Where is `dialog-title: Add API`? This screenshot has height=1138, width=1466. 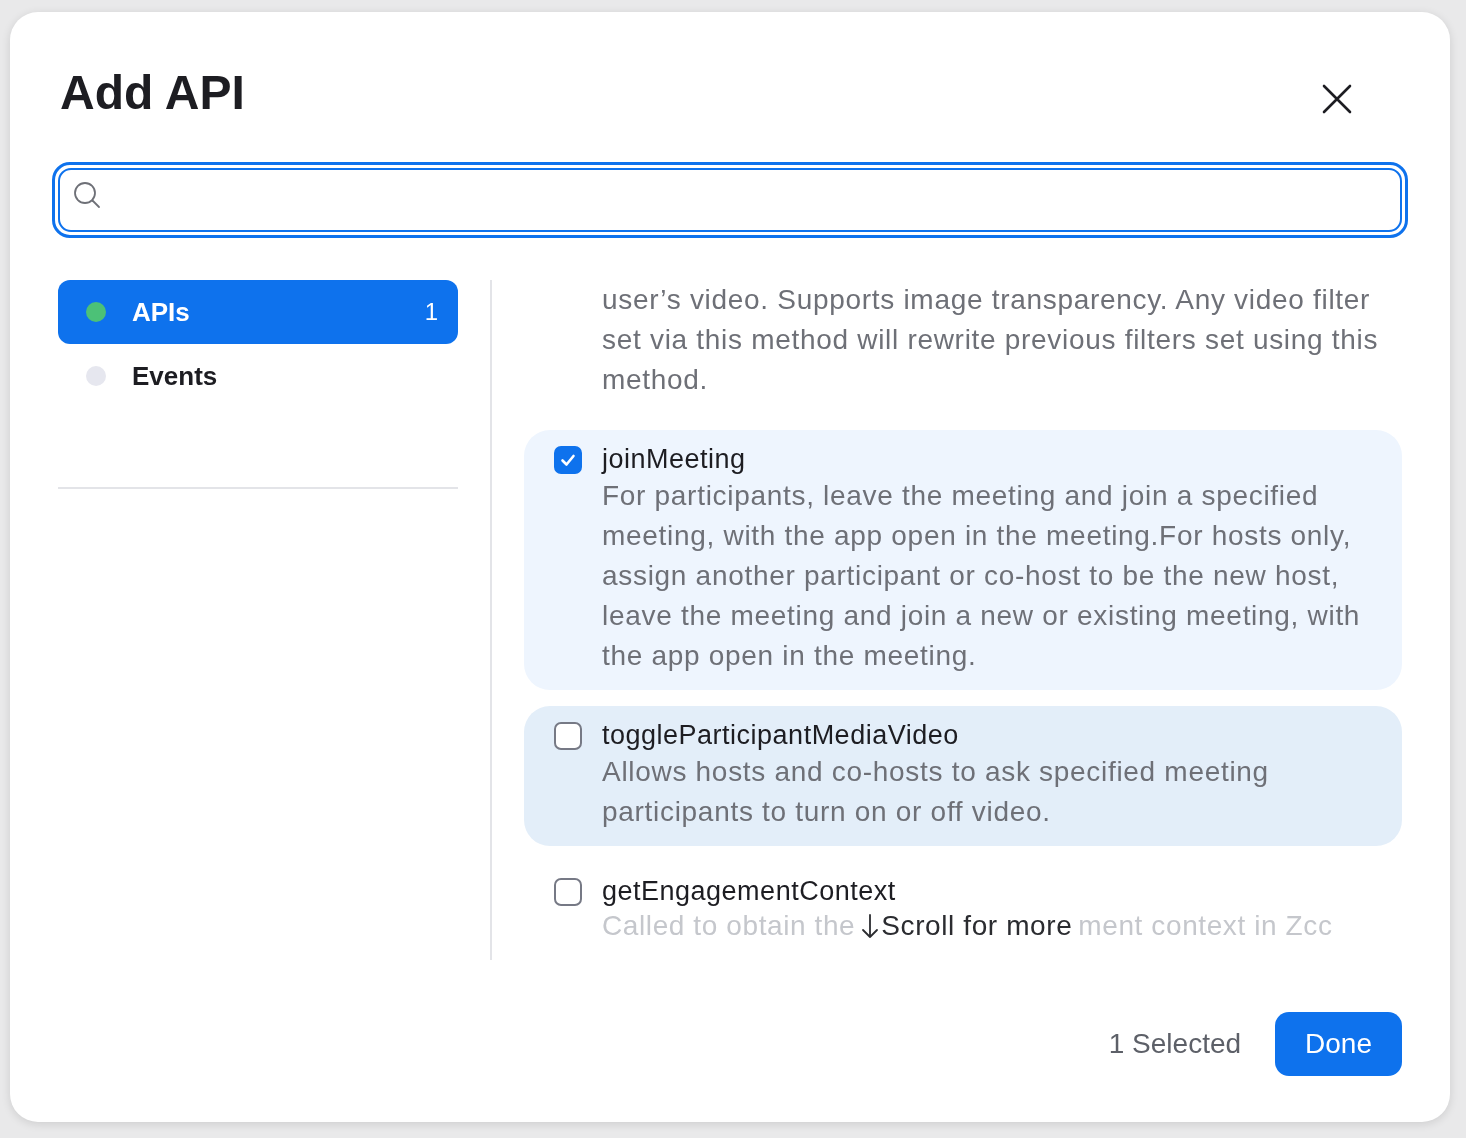
dialog-title: Add API is located at coordinates (152, 92).